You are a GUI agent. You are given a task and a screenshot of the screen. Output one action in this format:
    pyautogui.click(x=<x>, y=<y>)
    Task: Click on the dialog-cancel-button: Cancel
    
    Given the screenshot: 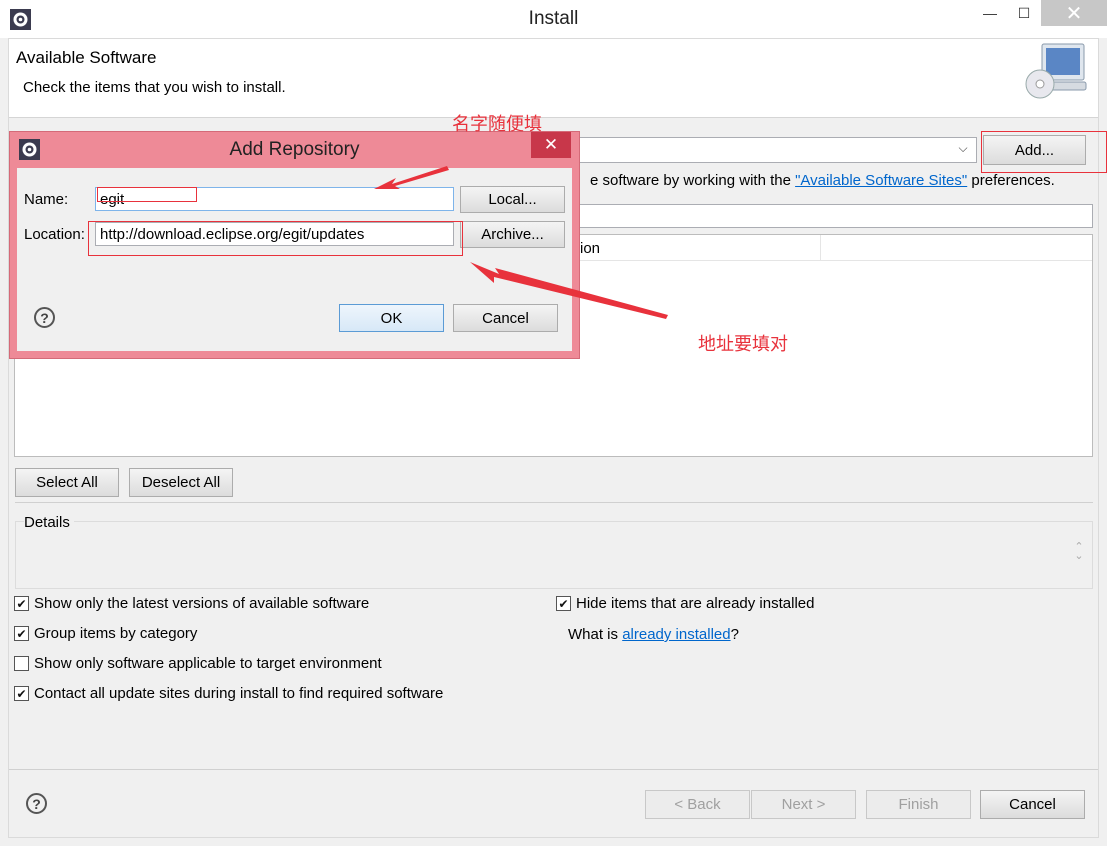 What is the action you would take?
    pyautogui.click(x=505, y=318)
    